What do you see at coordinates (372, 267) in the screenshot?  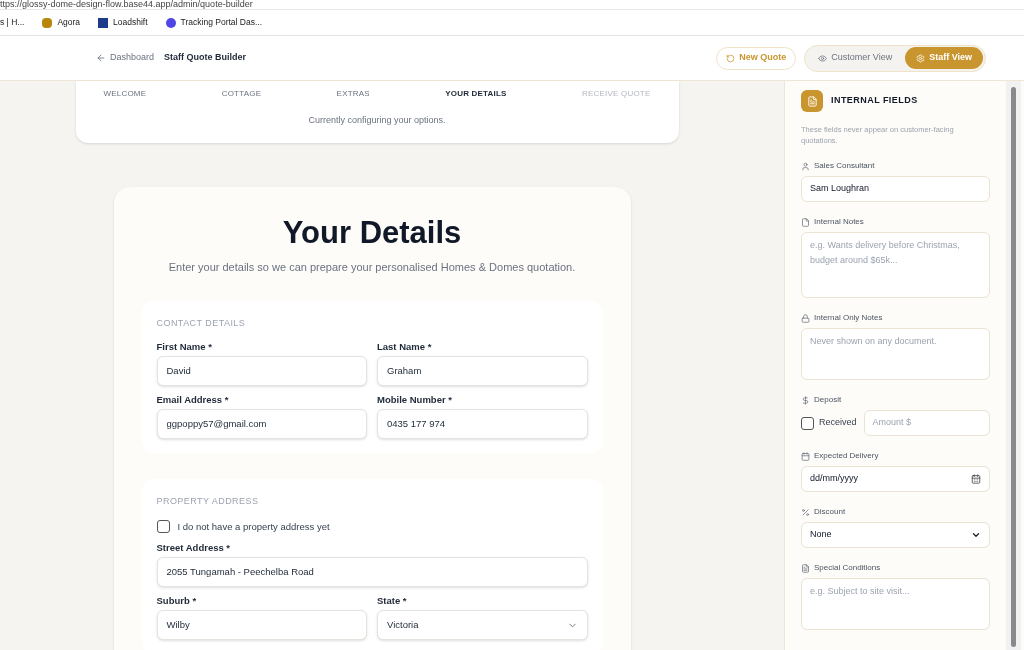 I see `form-subtitle: Enter your details so we can prepare your personalised Homes & Domes quotation.` at bounding box center [372, 267].